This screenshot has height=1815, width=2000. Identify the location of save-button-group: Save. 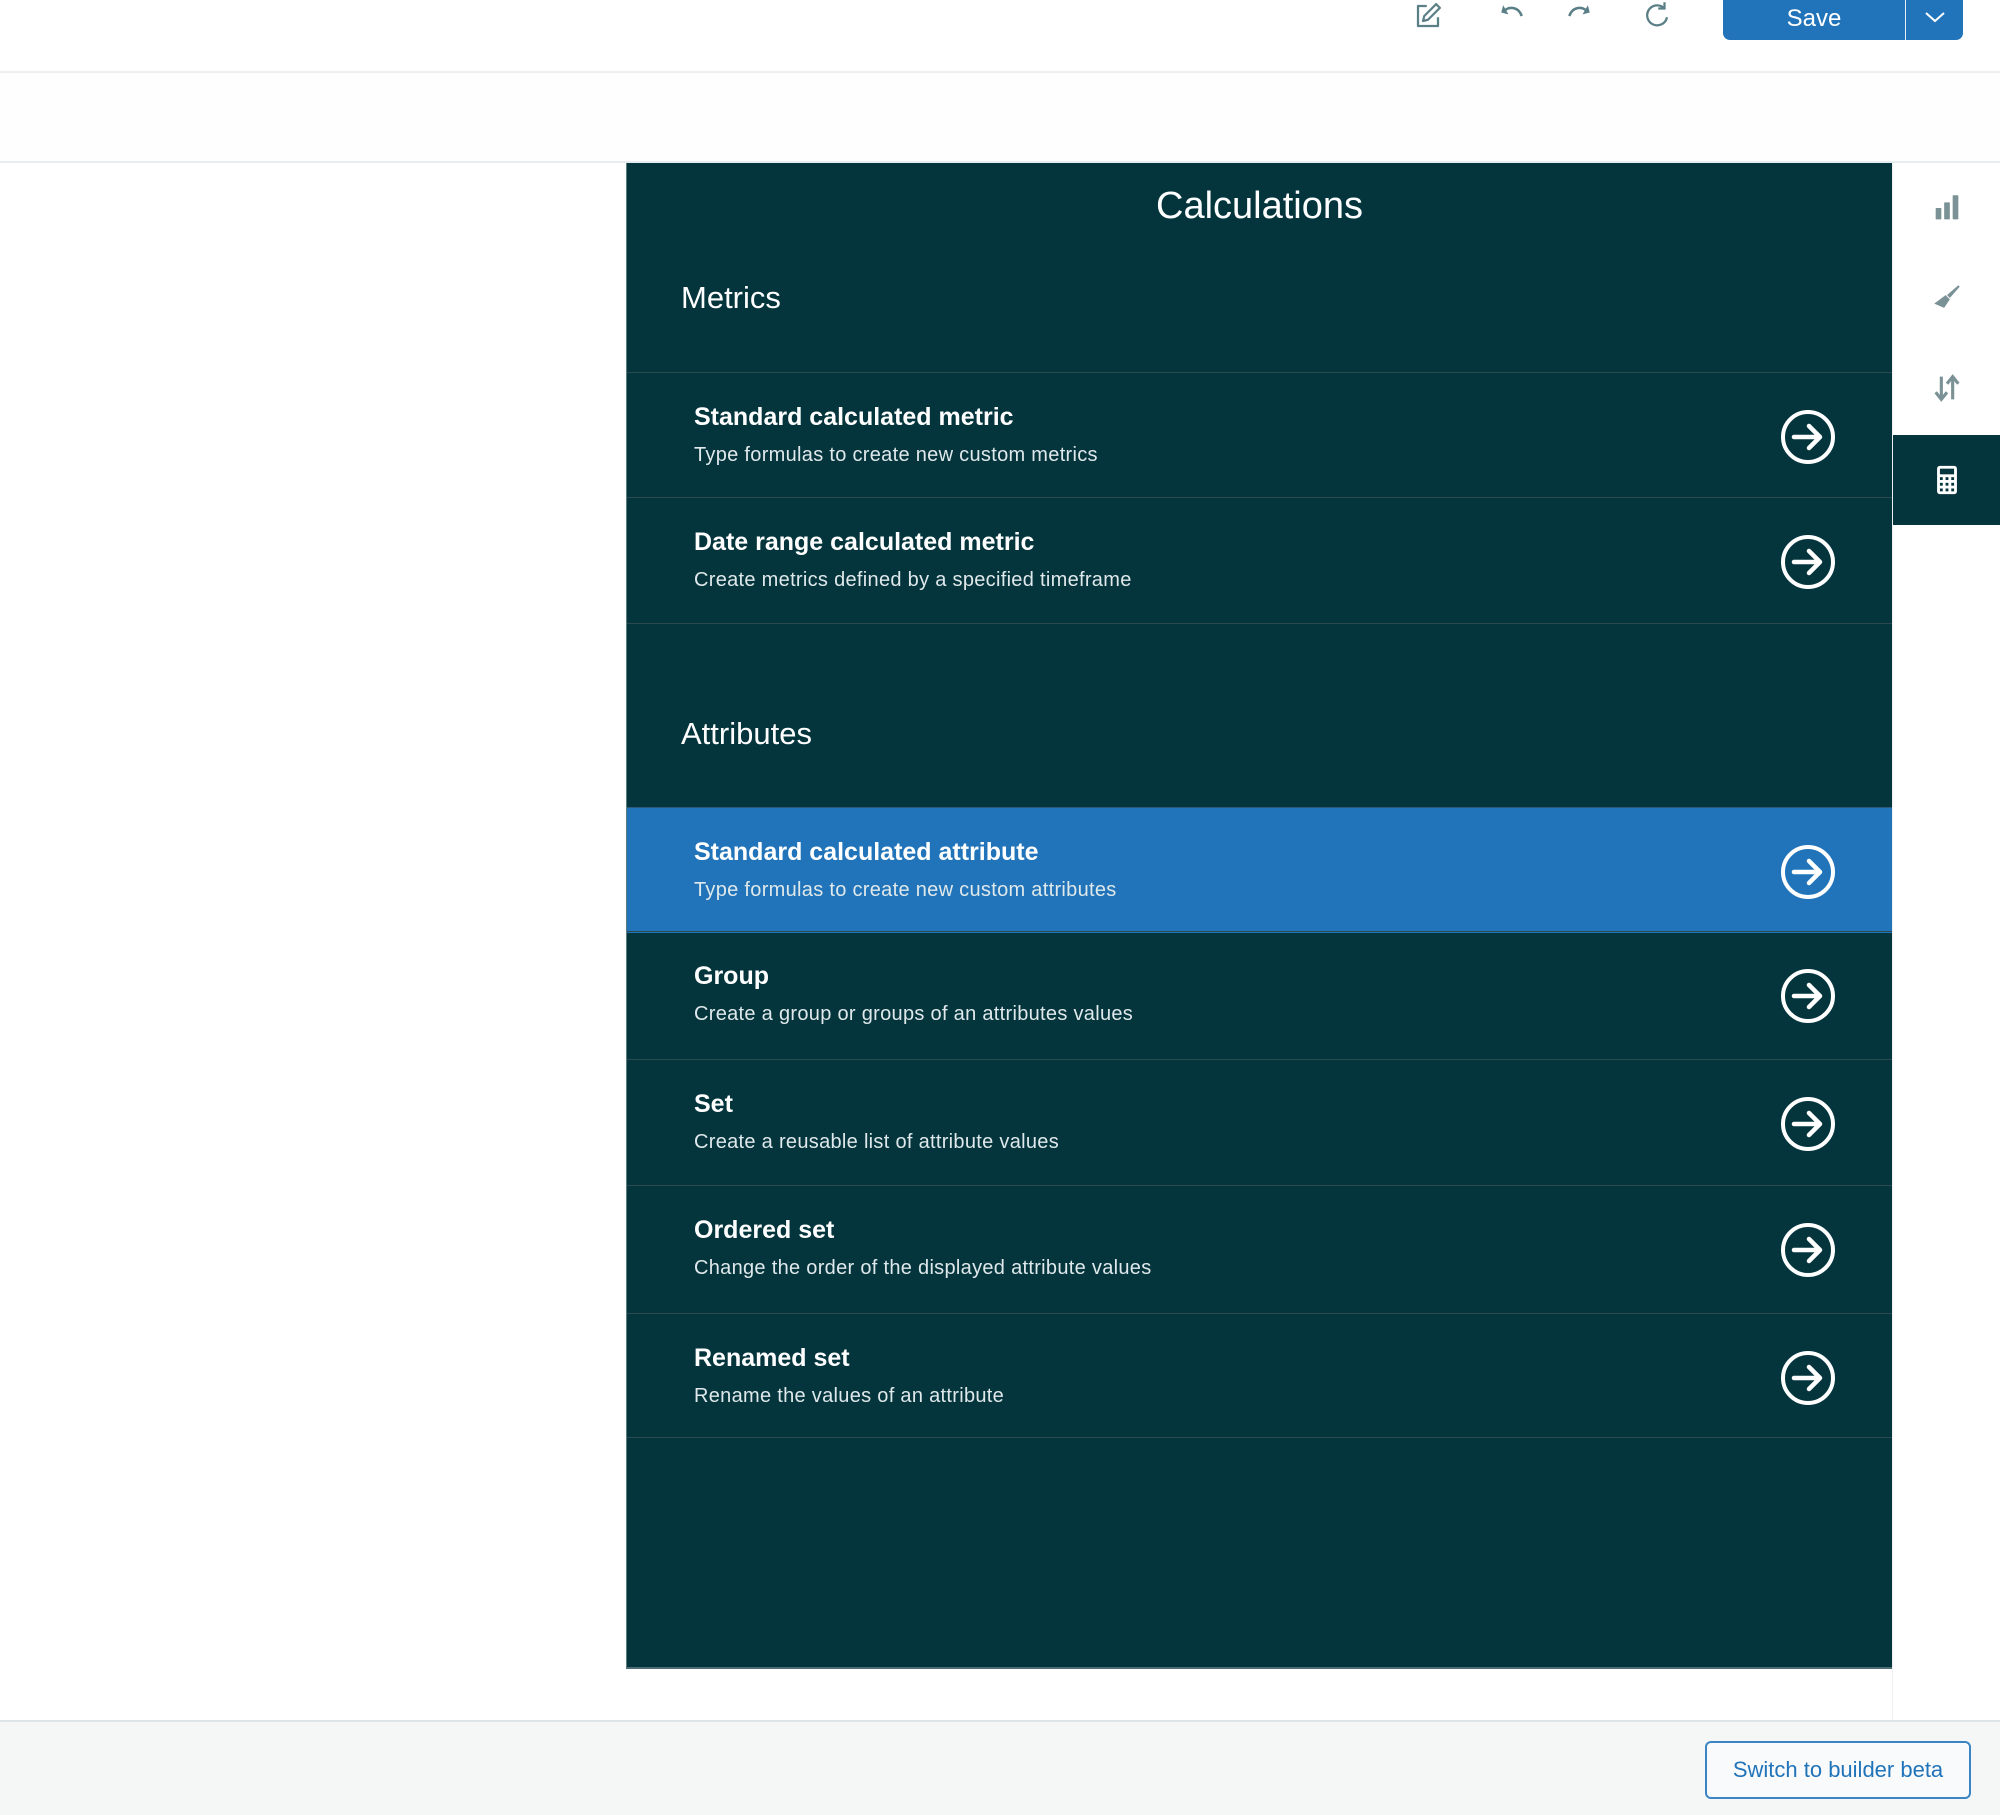
(1843, 20).